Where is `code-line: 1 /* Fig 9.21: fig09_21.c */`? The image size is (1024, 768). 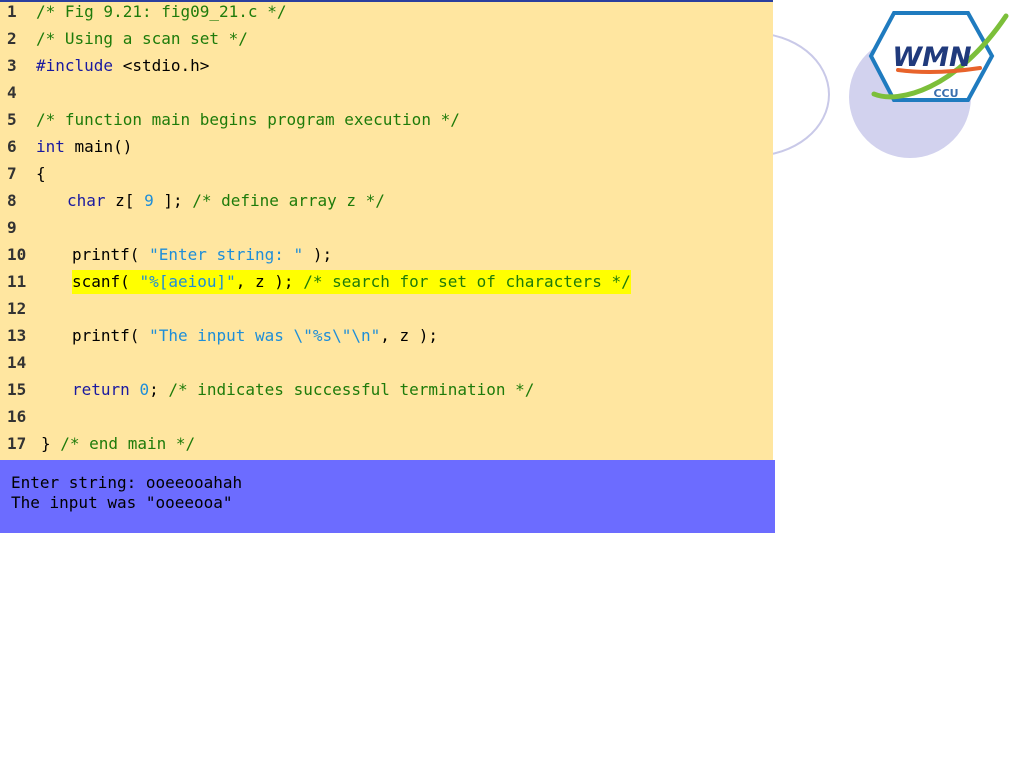
code-line: 1 /* Fig 9.21: fig09_21.c */ is located at coordinates (143, 12).